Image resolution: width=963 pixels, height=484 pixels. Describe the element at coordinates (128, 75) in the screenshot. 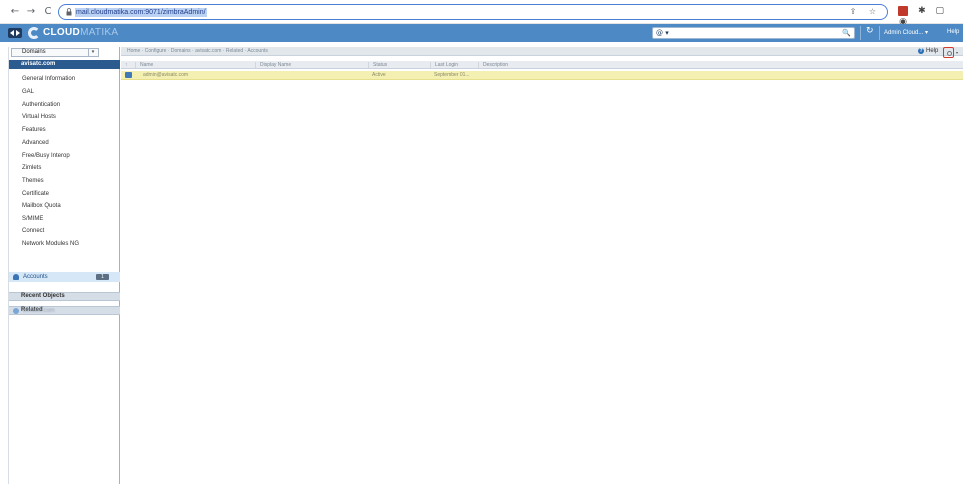

I see `account-icon` at that location.